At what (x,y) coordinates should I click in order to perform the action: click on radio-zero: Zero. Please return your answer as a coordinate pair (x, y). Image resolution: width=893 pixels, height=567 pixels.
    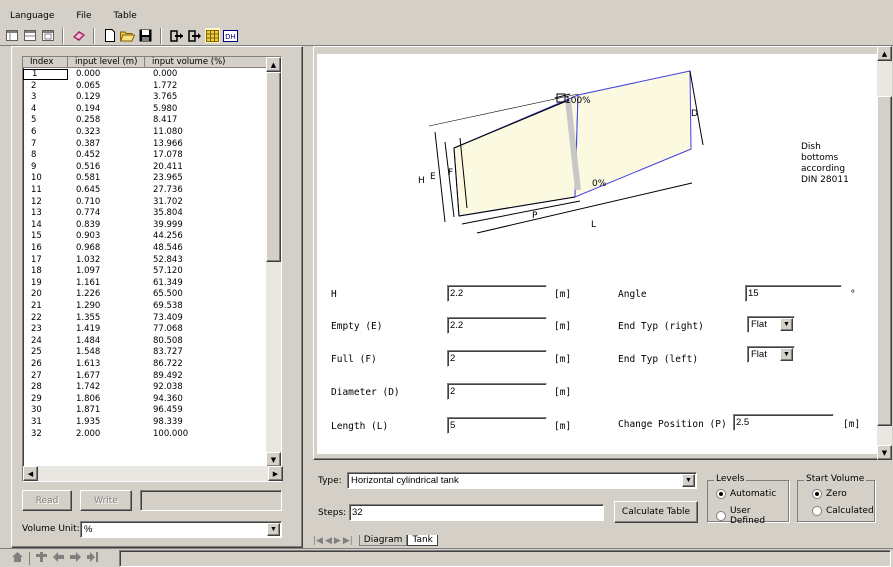
    Looking at the image, I should click on (829, 494).